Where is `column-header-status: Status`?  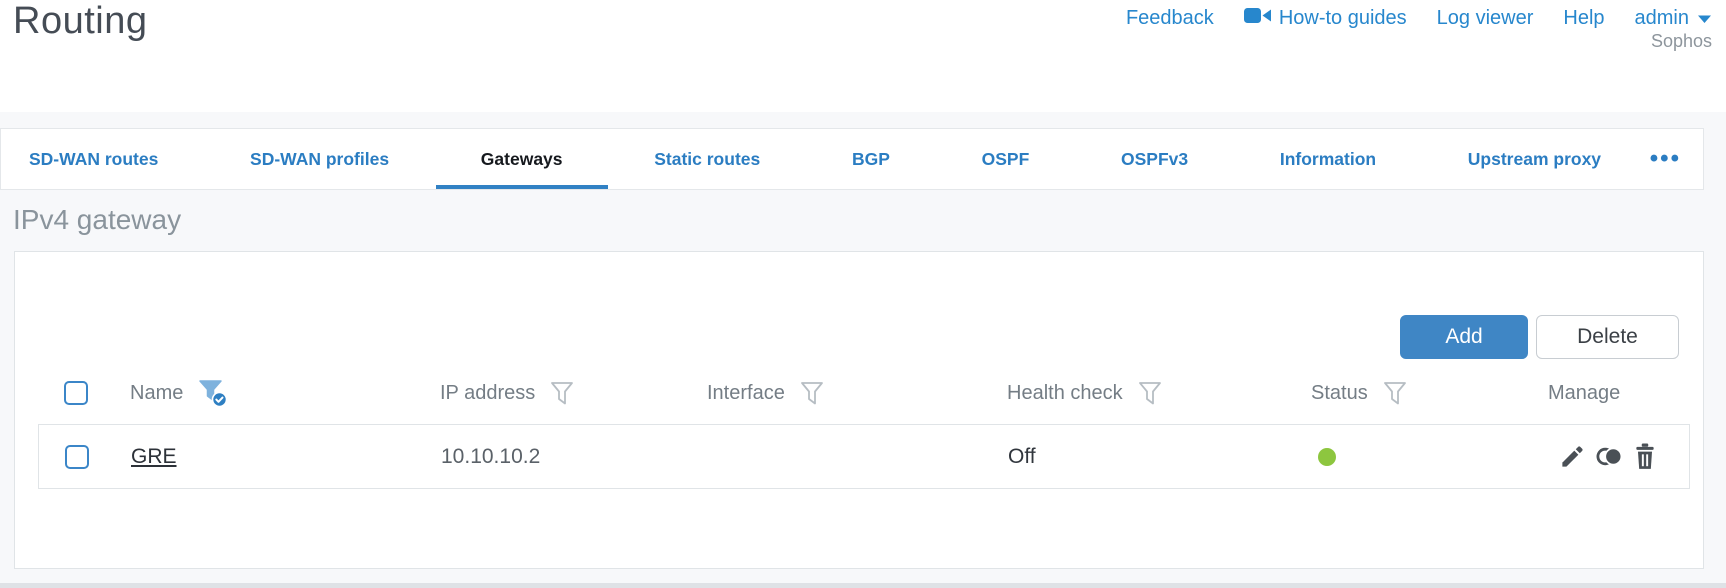 column-header-status: Status is located at coordinates (1429, 393).